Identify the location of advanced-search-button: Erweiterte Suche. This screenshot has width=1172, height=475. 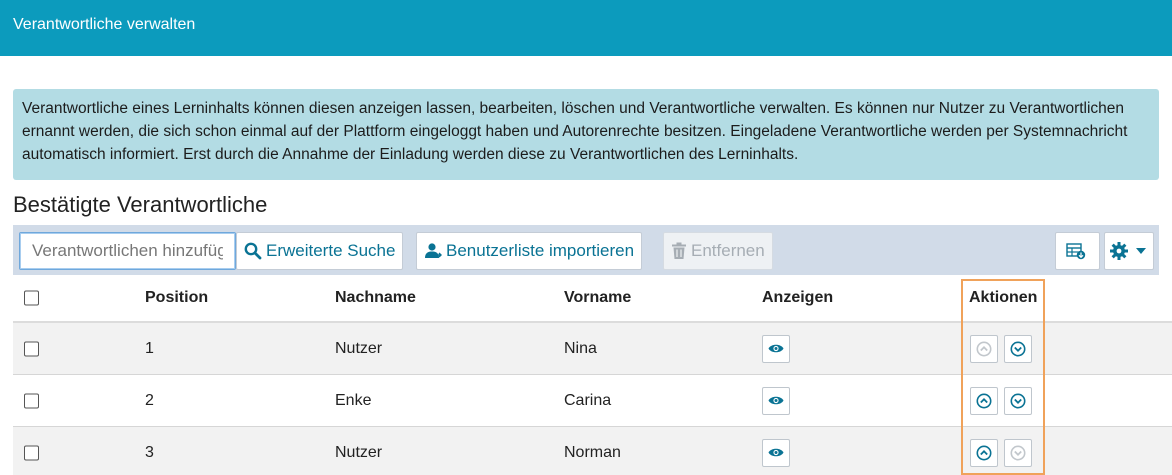
(320, 251).